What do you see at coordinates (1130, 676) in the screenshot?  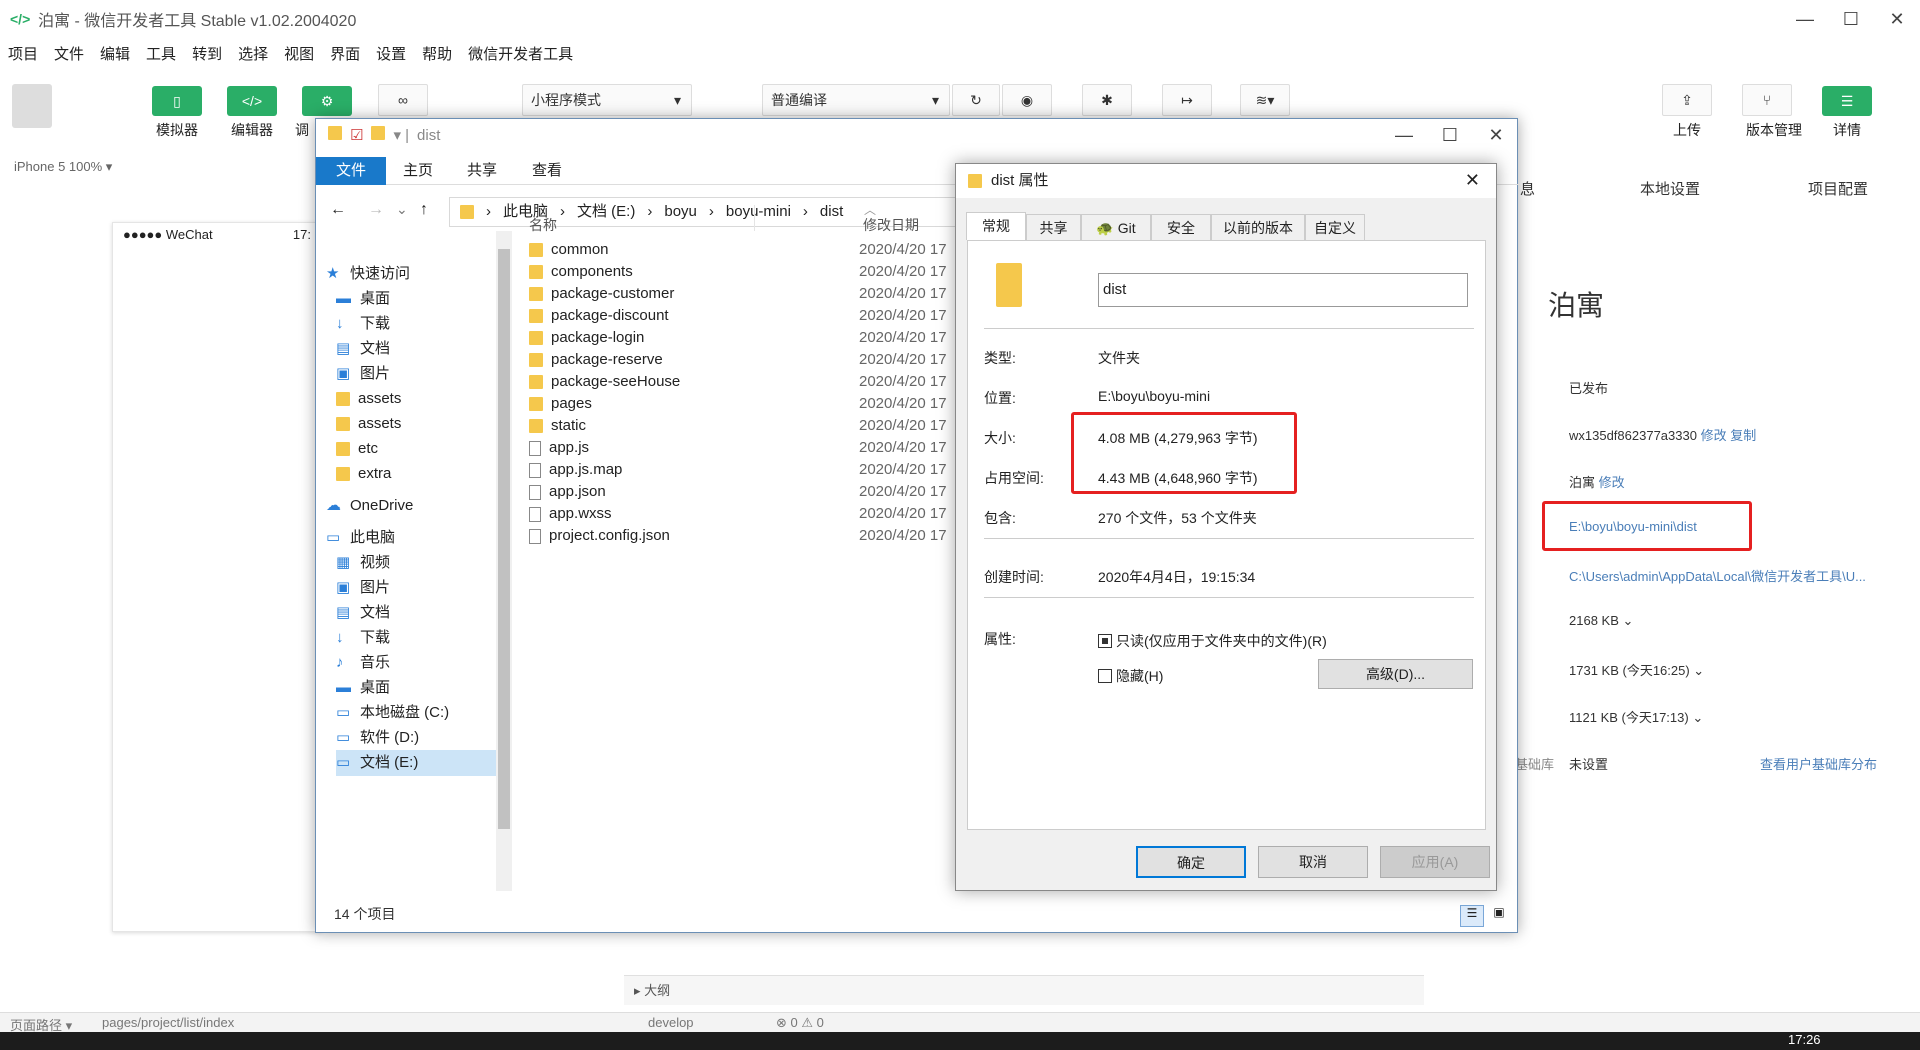 I see `hidden-checkbox: 隐藏(H)` at bounding box center [1130, 676].